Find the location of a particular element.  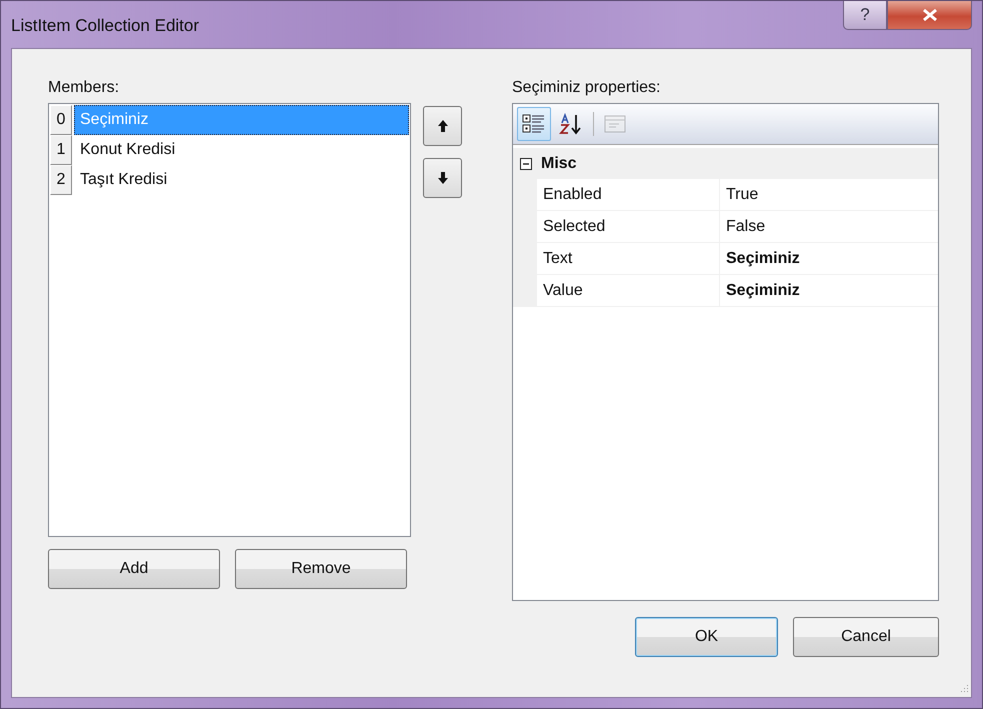

property-name: Selected is located at coordinates (628, 227).